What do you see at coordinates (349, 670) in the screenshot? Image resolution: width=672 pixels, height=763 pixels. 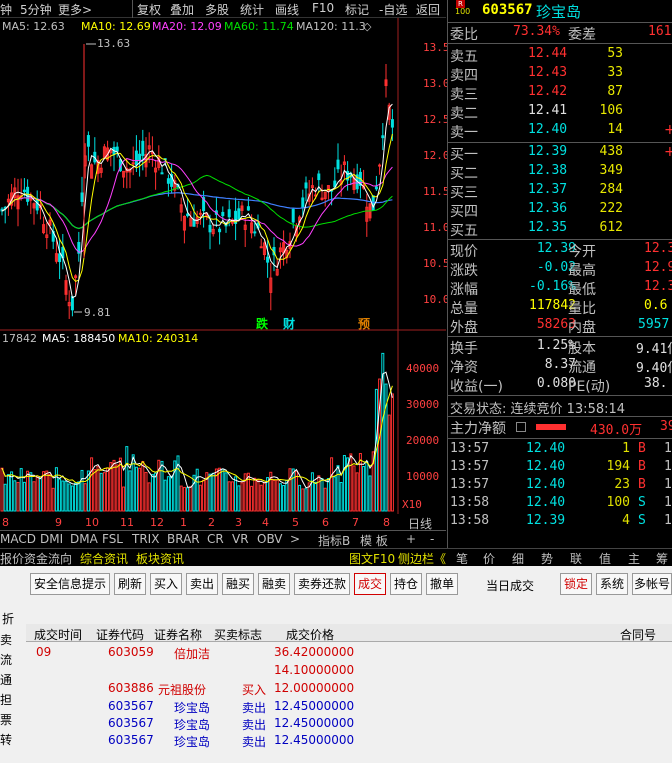 I see `table-row: 14.10000000` at bounding box center [349, 670].